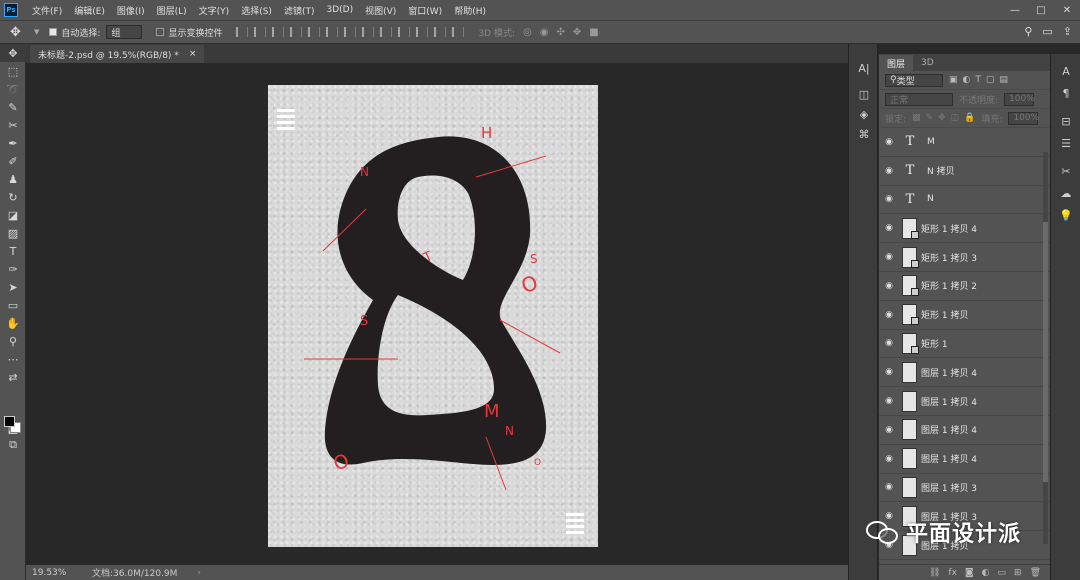 Image resolution: width=1080 pixels, height=580 pixels. I want to click on close-tab-icon: ×, so click(193, 54).